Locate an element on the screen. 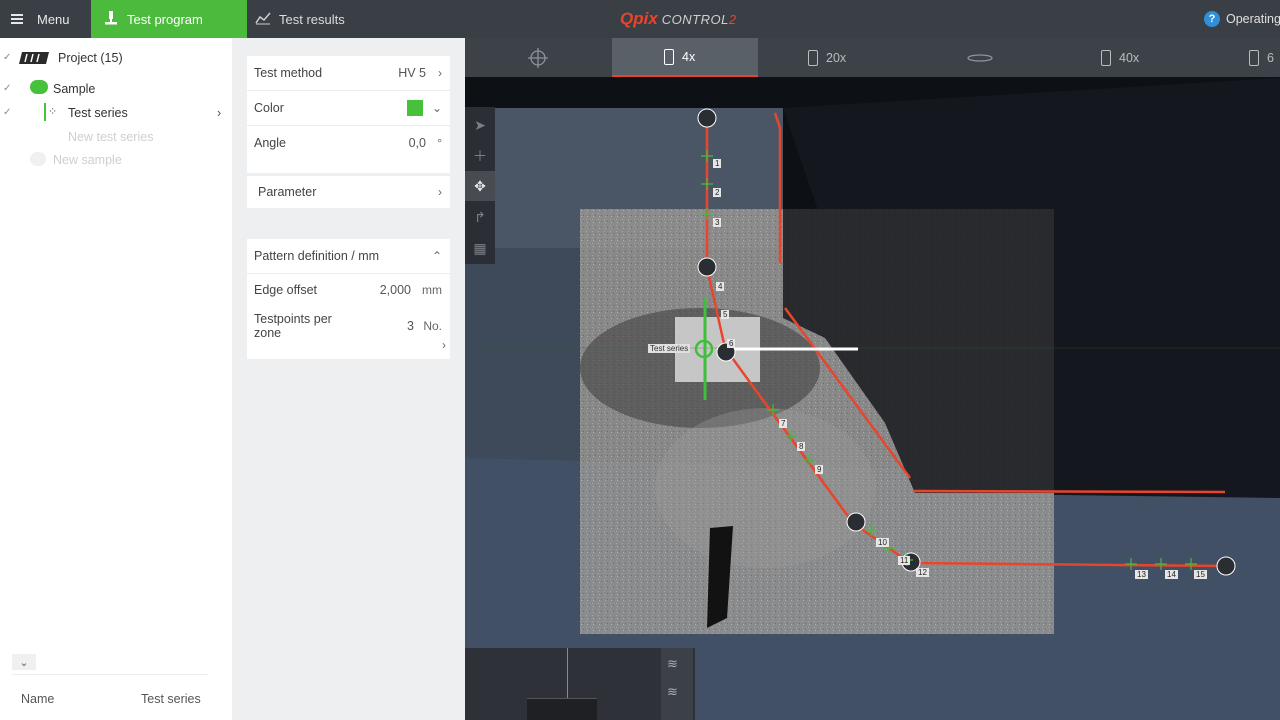  testpoints-row: Testpoints per zone 3 No. is located at coordinates (348, 326).